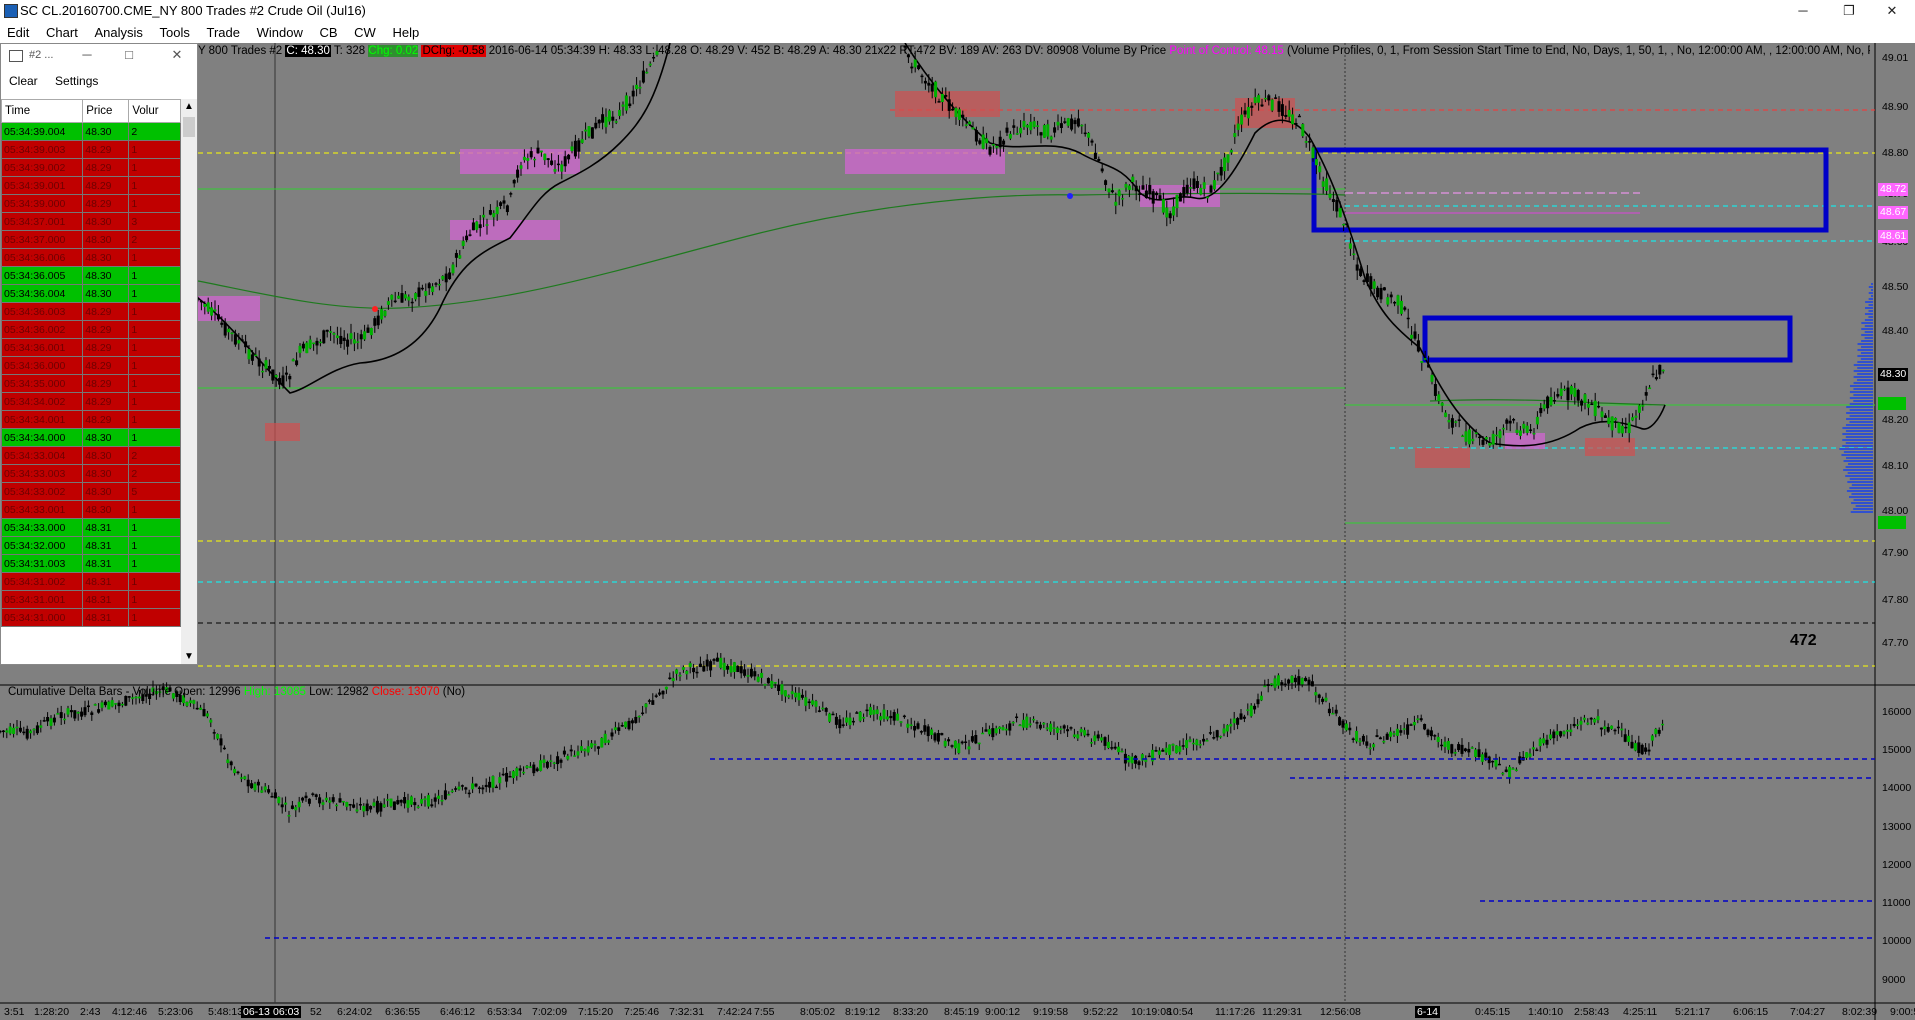 This screenshot has width=1915, height=1020. I want to click on ts-close-button: ✕, so click(177, 55).